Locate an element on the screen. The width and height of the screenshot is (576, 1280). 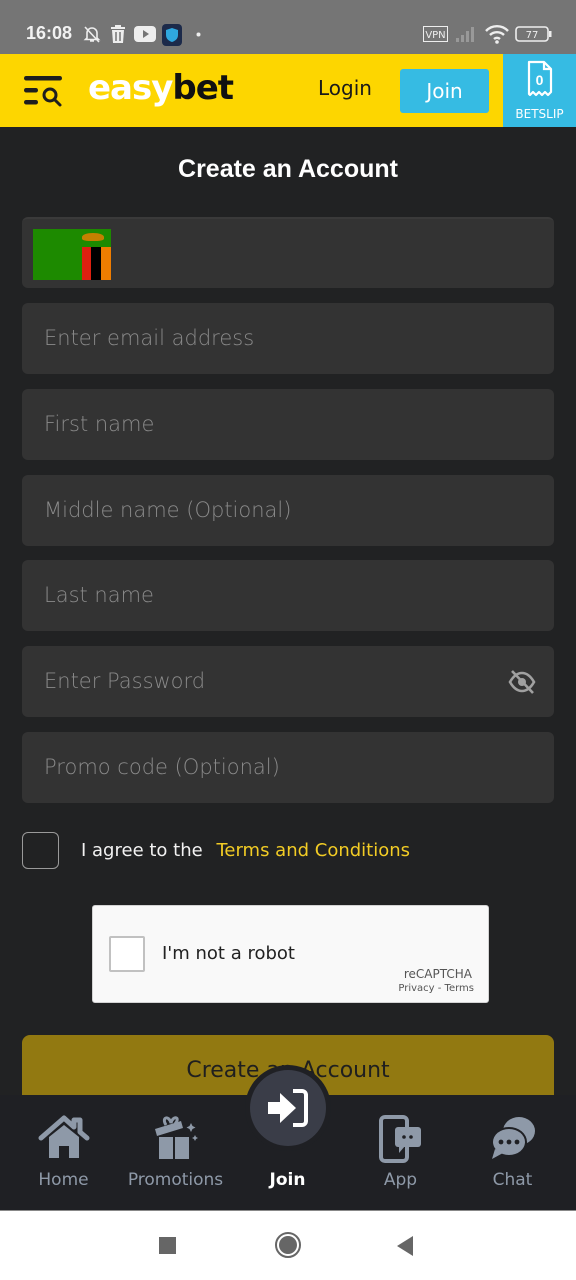
easybet-logo: easybet is located at coordinates (161, 88).